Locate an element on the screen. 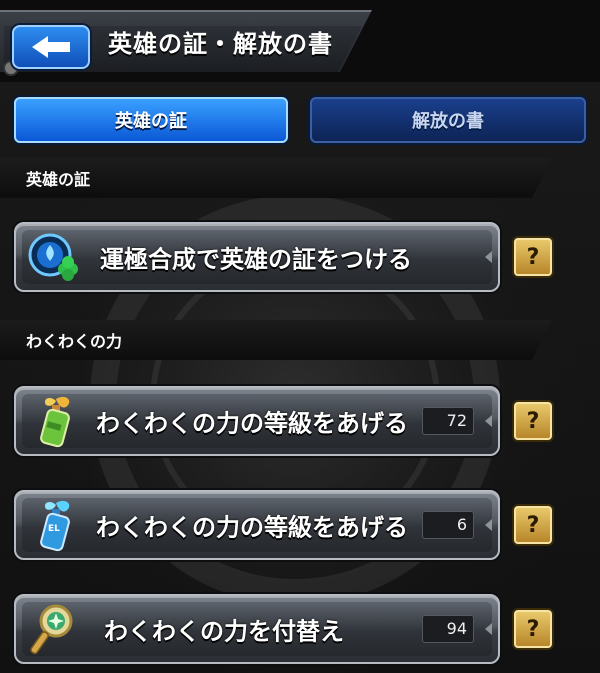  section-title: わくわくの力 is located at coordinates (74, 341).